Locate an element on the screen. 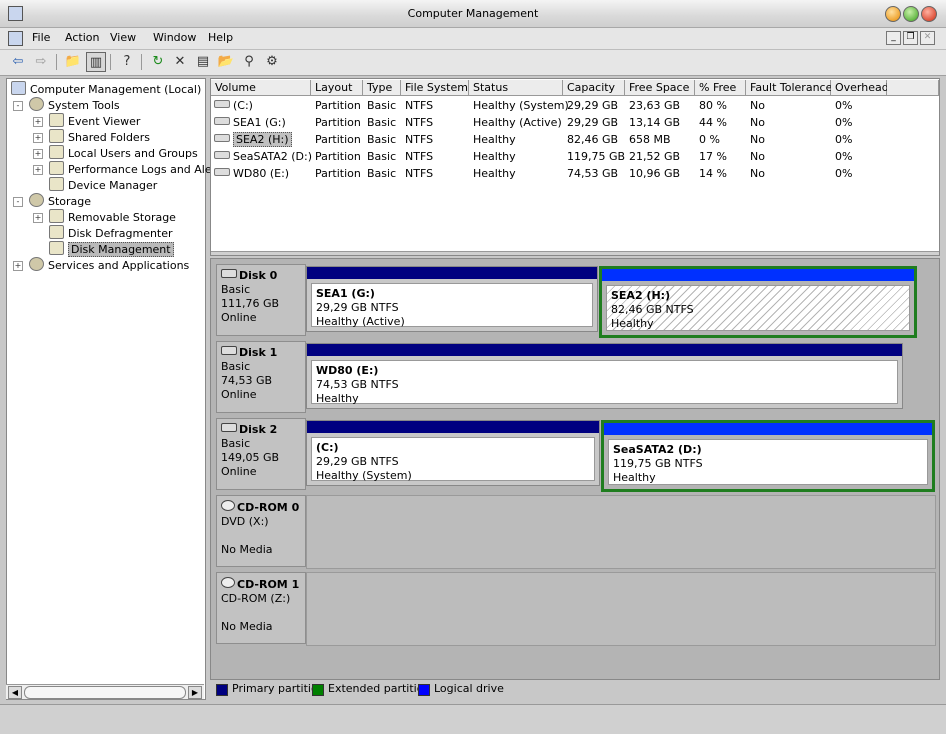  tree-item: Removable Storage is located at coordinates (112, 217).